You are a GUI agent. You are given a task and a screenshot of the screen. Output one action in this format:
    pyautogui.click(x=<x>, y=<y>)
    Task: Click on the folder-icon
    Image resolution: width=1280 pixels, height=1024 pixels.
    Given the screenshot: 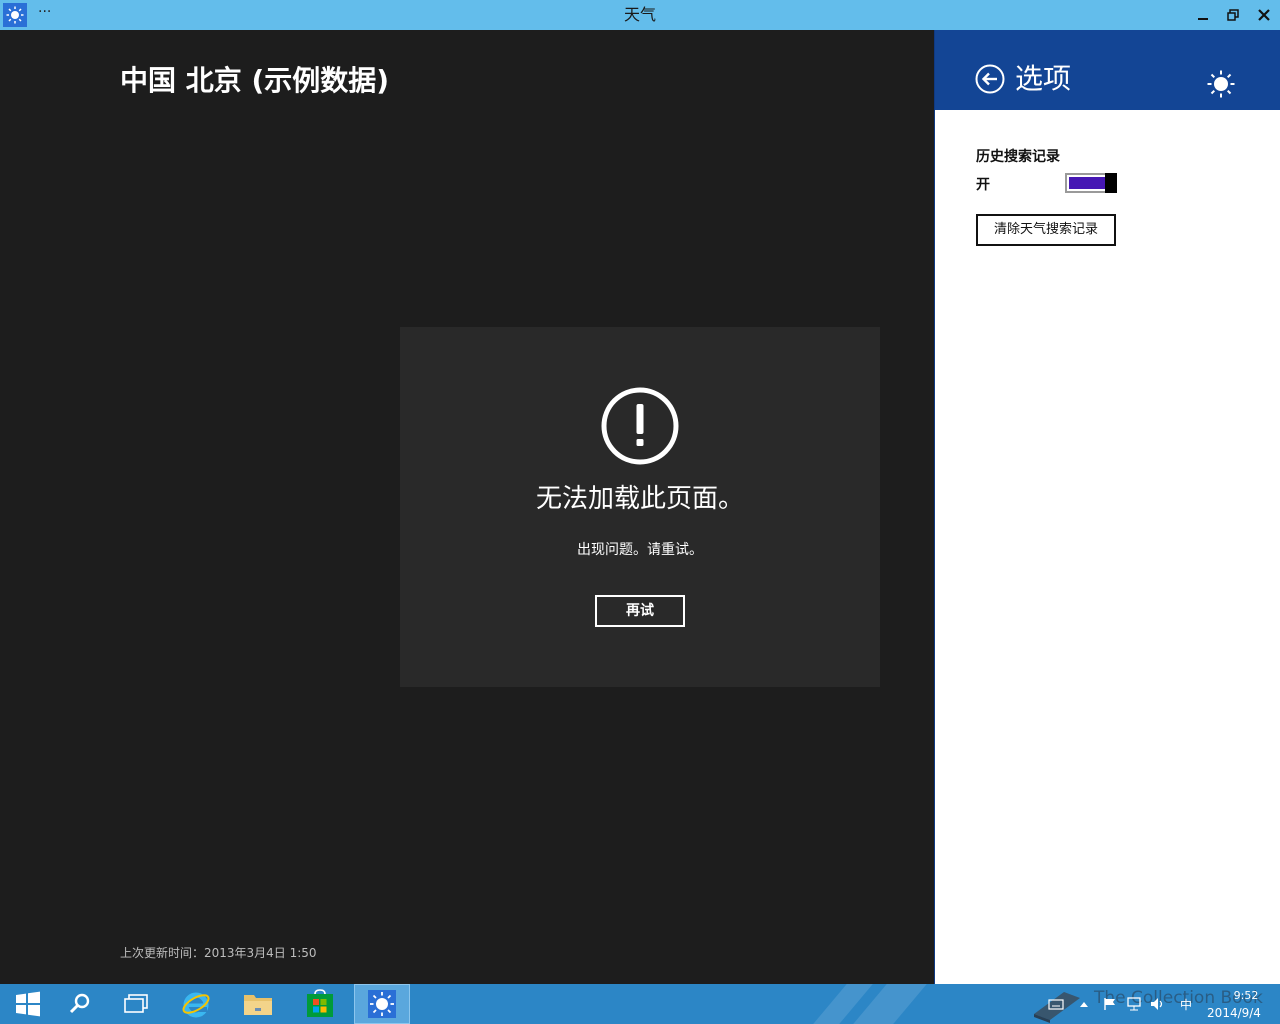 What is the action you would take?
    pyautogui.click(x=258, y=1005)
    